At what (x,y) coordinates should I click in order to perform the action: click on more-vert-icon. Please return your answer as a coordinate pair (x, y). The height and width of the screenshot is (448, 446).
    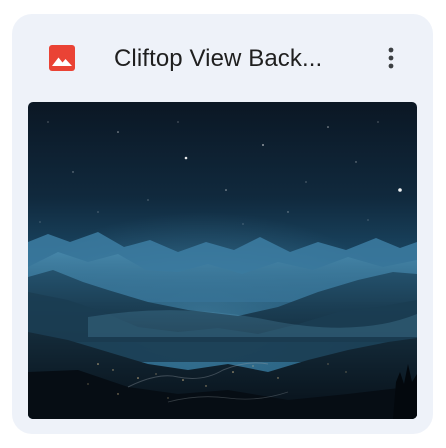
    Looking at the image, I should click on (391, 60).